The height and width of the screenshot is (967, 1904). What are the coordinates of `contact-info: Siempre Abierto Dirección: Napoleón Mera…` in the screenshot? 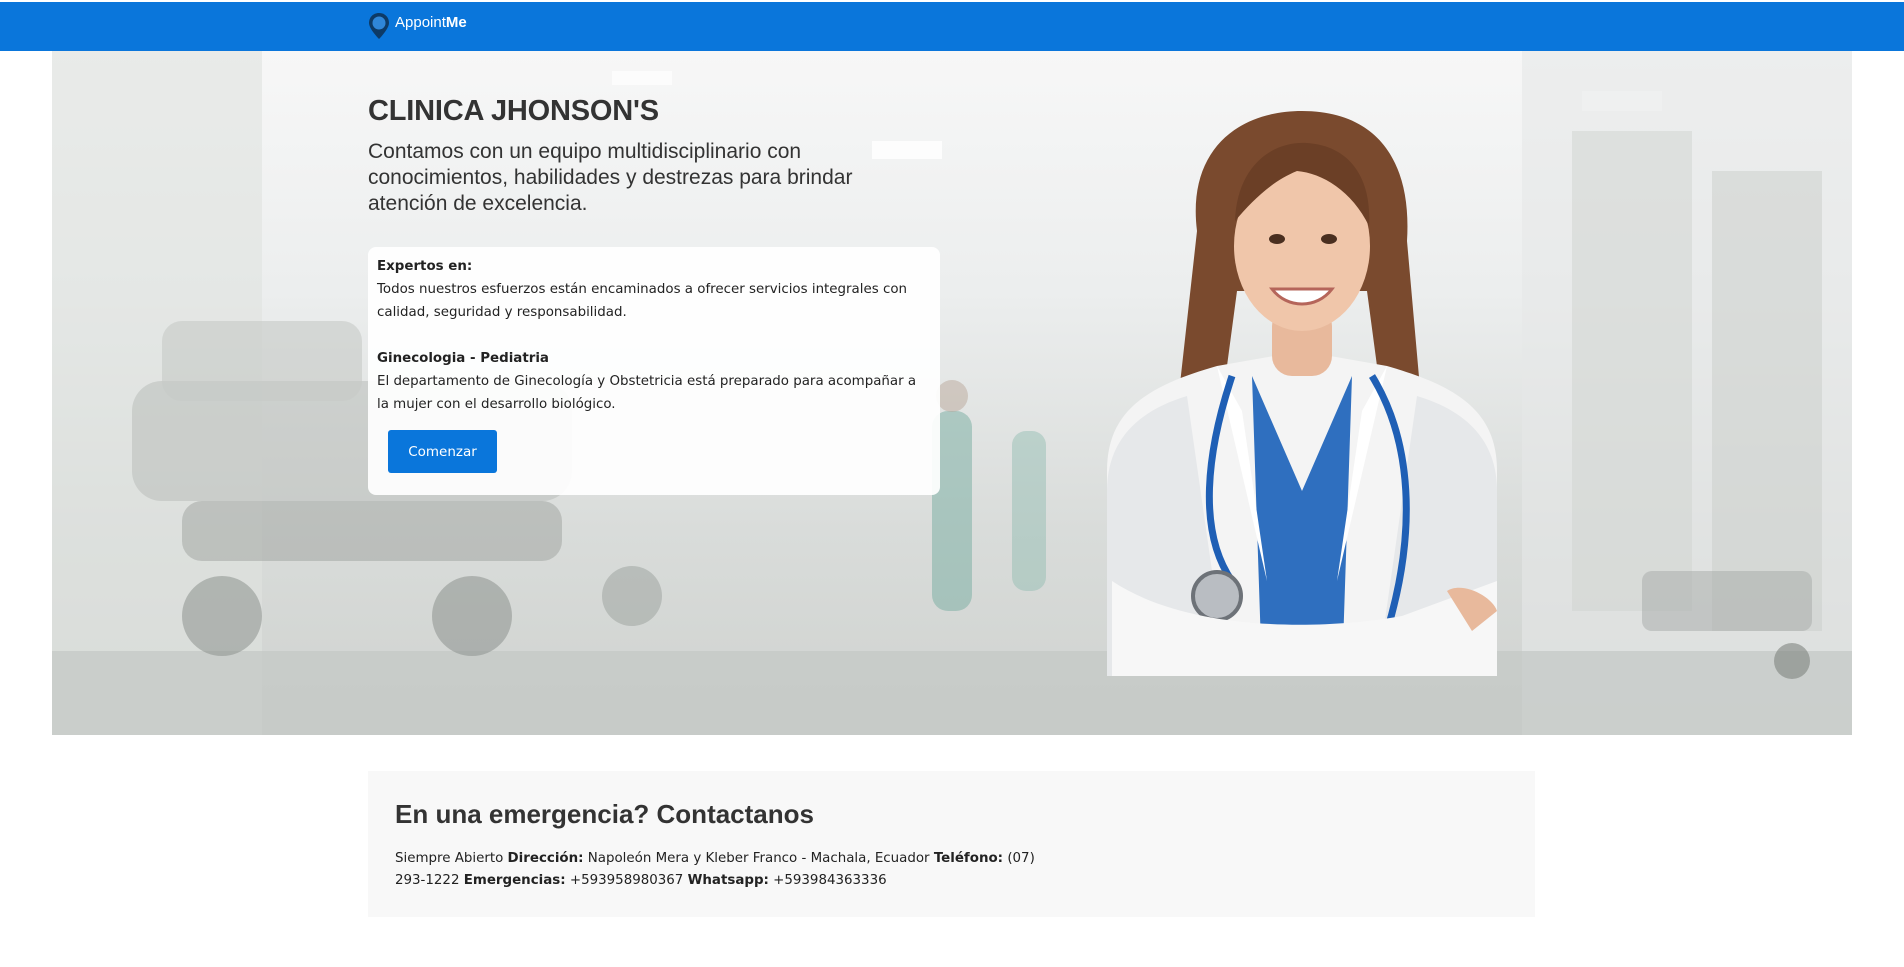 It's located at (715, 870).